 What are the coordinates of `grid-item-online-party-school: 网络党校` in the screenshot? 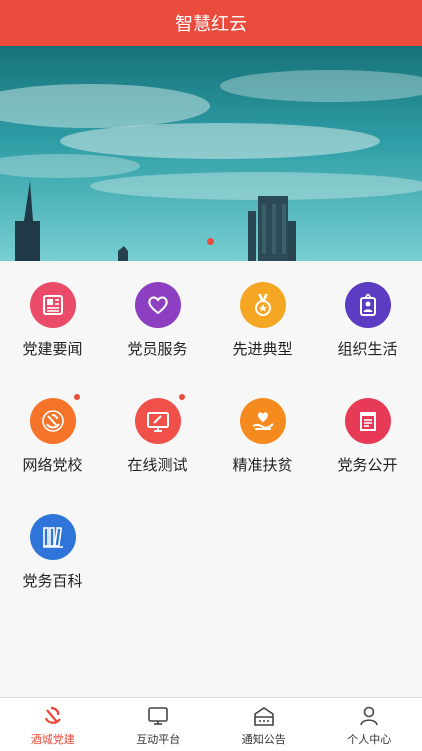 It's located at (52, 427).